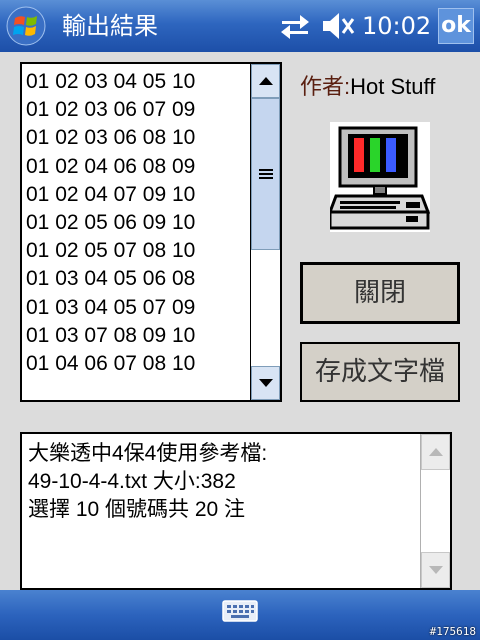  What do you see at coordinates (325, 86) in the screenshot?
I see `author-label: 作者:` at bounding box center [325, 86].